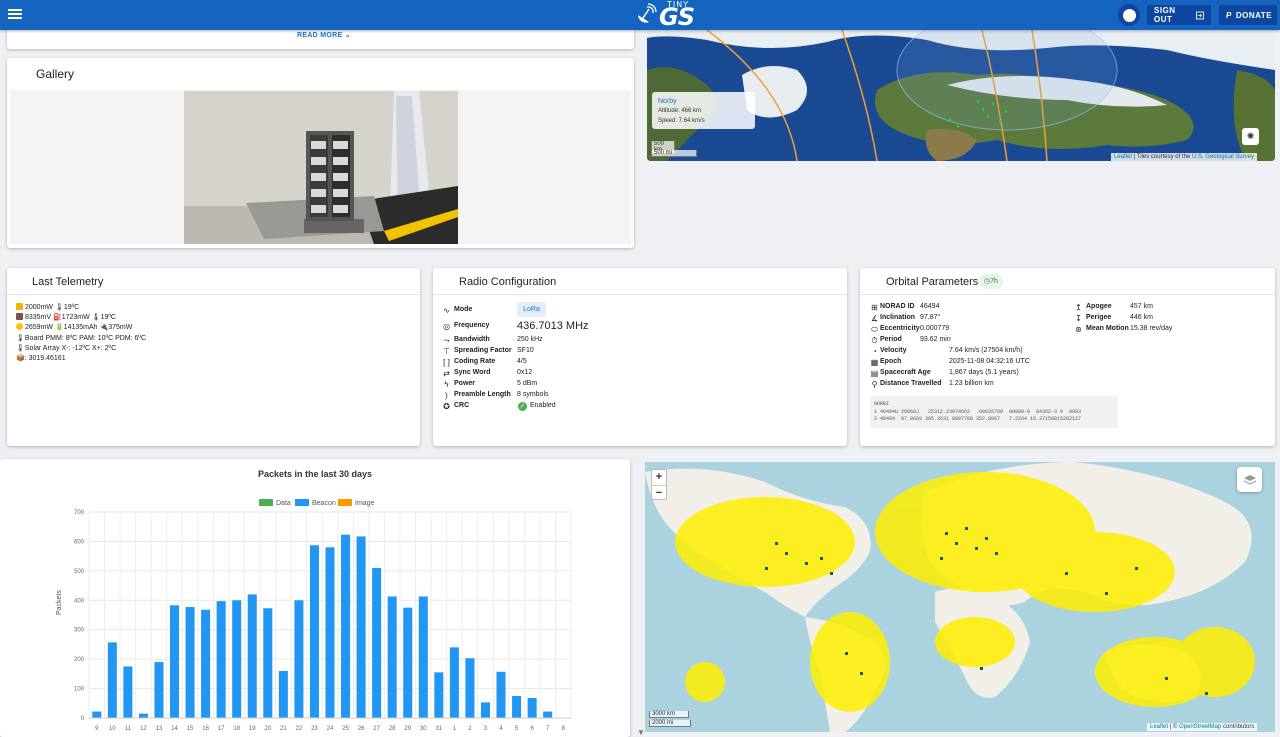 The height and width of the screenshot is (737, 1280). What do you see at coordinates (1123, 157) in the screenshot?
I see `tracker-attrib-leaflet: Leaflet` at bounding box center [1123, 157].